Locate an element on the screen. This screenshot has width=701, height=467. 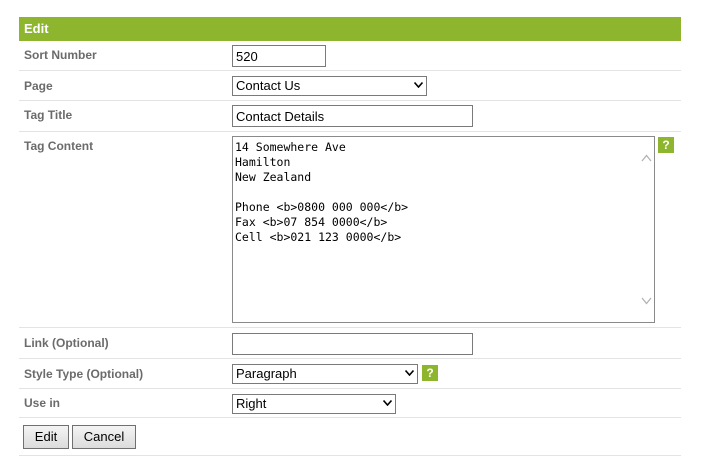
cancel-button: Cancel is located at coordinates (104, 437).